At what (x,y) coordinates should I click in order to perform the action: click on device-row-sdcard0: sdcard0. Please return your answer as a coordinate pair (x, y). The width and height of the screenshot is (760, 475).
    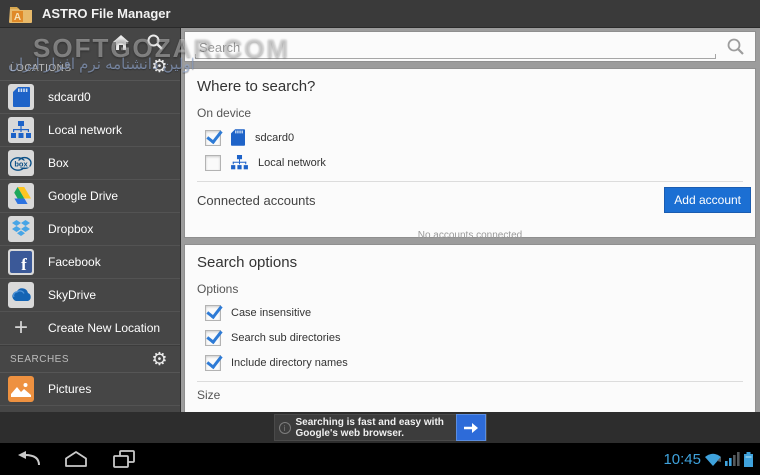
    Looking at the image, I should click on (470, 137).